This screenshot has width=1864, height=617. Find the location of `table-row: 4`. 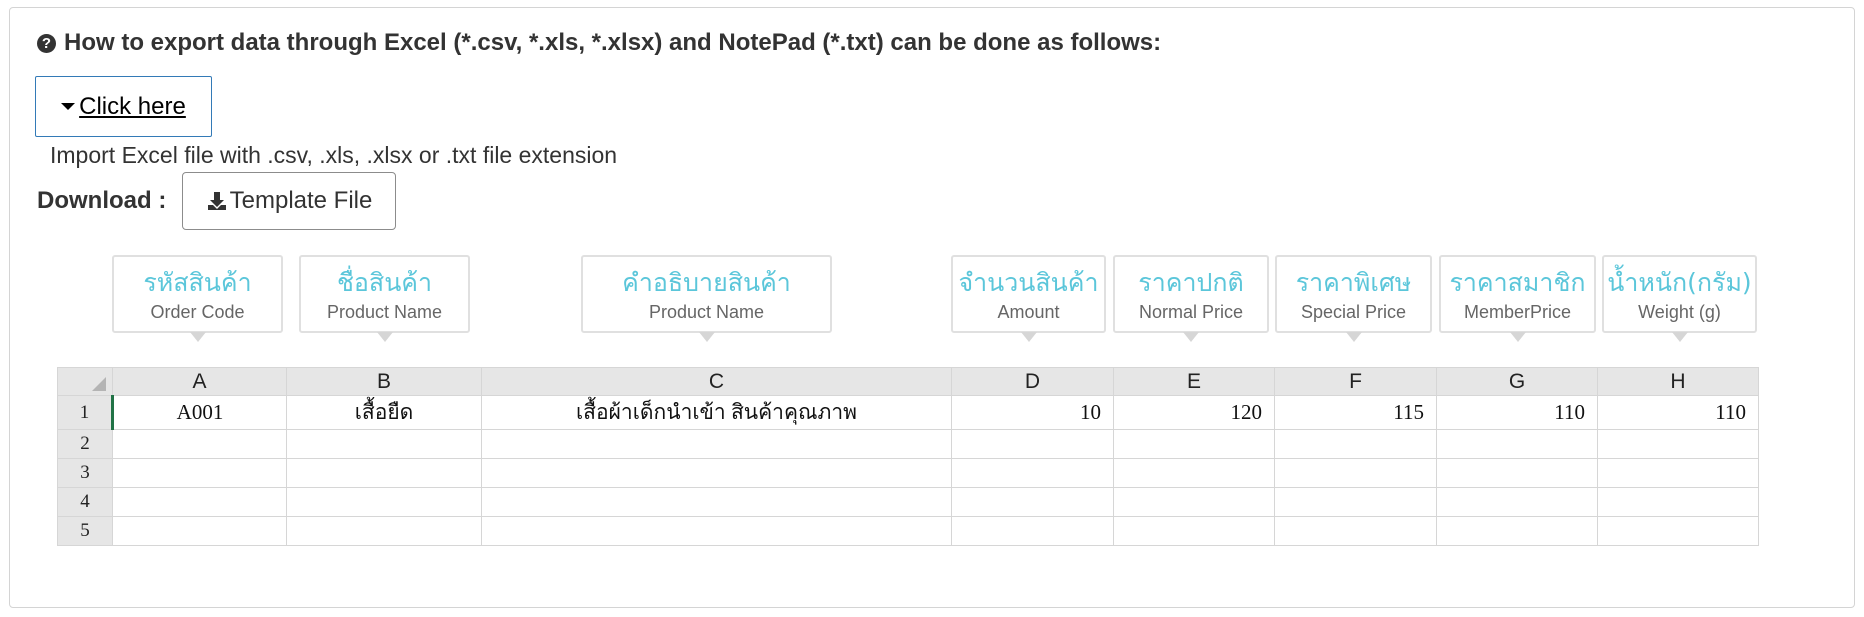

table-row: 4 is located at coordinates (908, 502).